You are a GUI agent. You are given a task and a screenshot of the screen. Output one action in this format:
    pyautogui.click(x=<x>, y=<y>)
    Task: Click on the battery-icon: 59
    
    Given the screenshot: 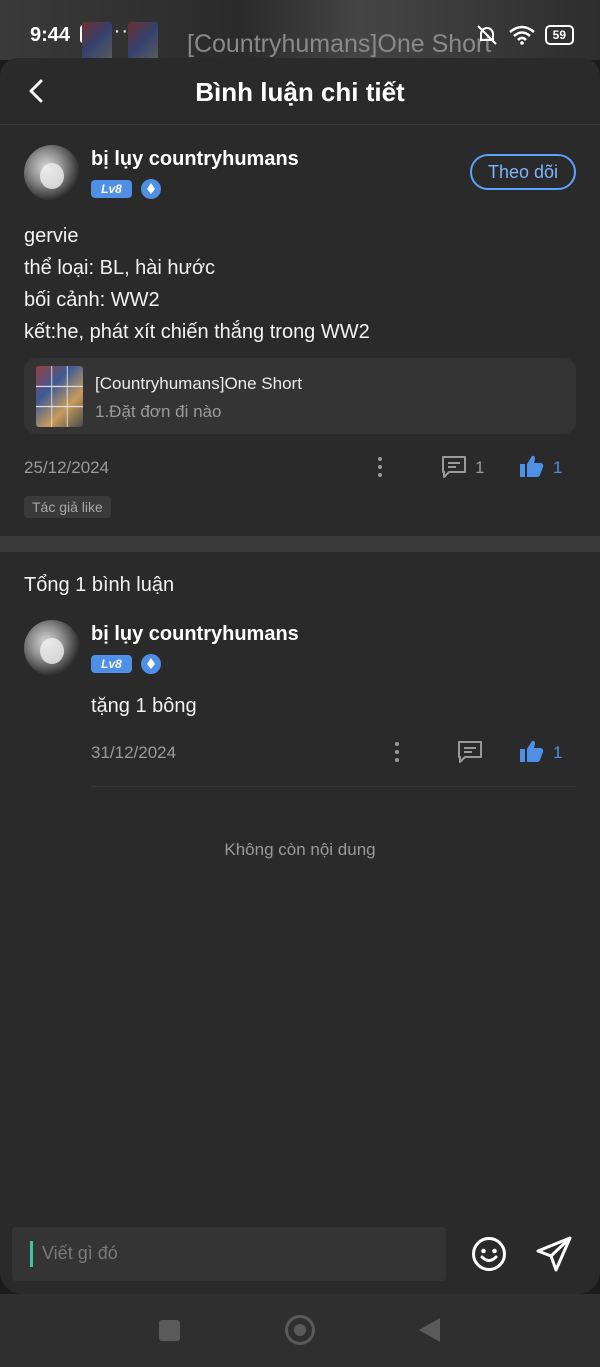 What is the action you would take?
    pyautogui.click(x=559, y=35)
    